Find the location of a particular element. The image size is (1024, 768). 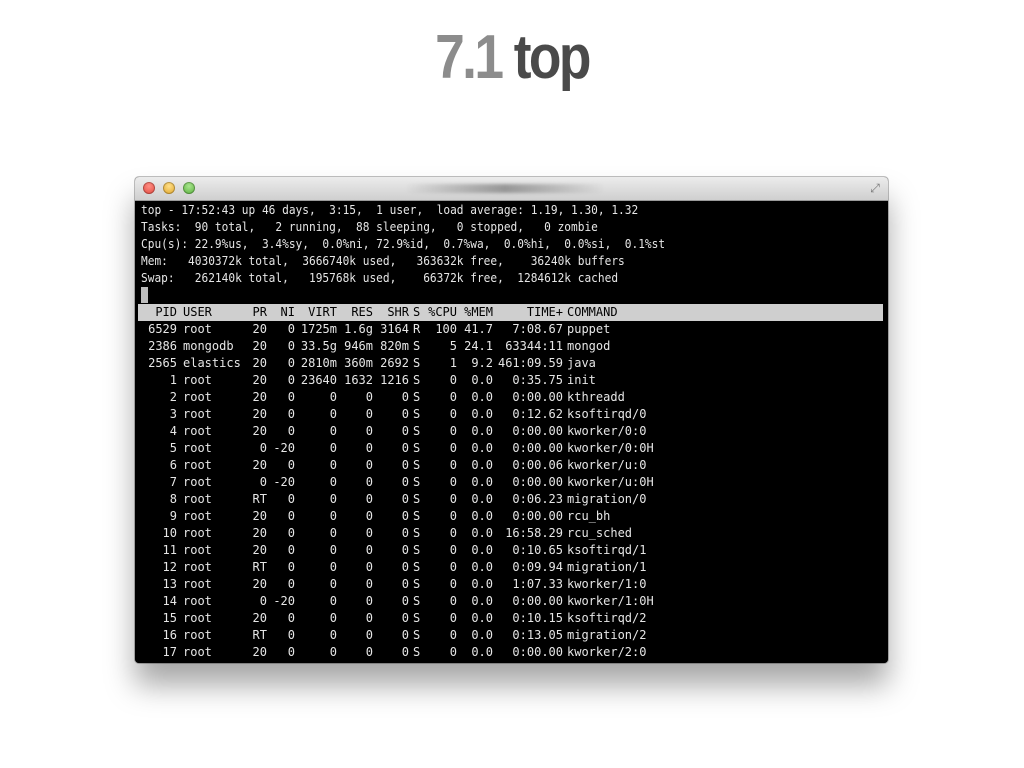

slide-title-word: top is located at coordinates (552, 57).